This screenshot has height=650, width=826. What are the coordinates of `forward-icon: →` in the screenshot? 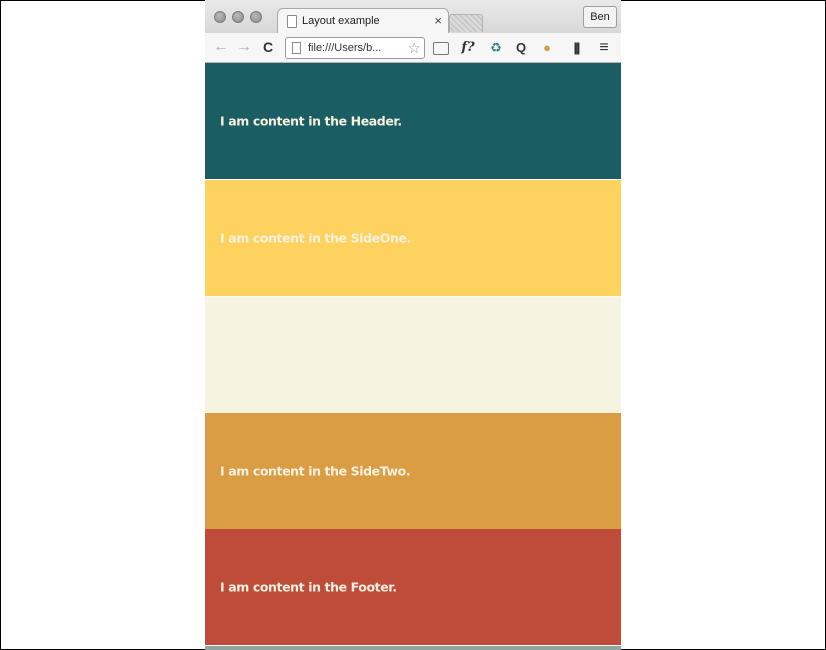 It's located at (244, 47).